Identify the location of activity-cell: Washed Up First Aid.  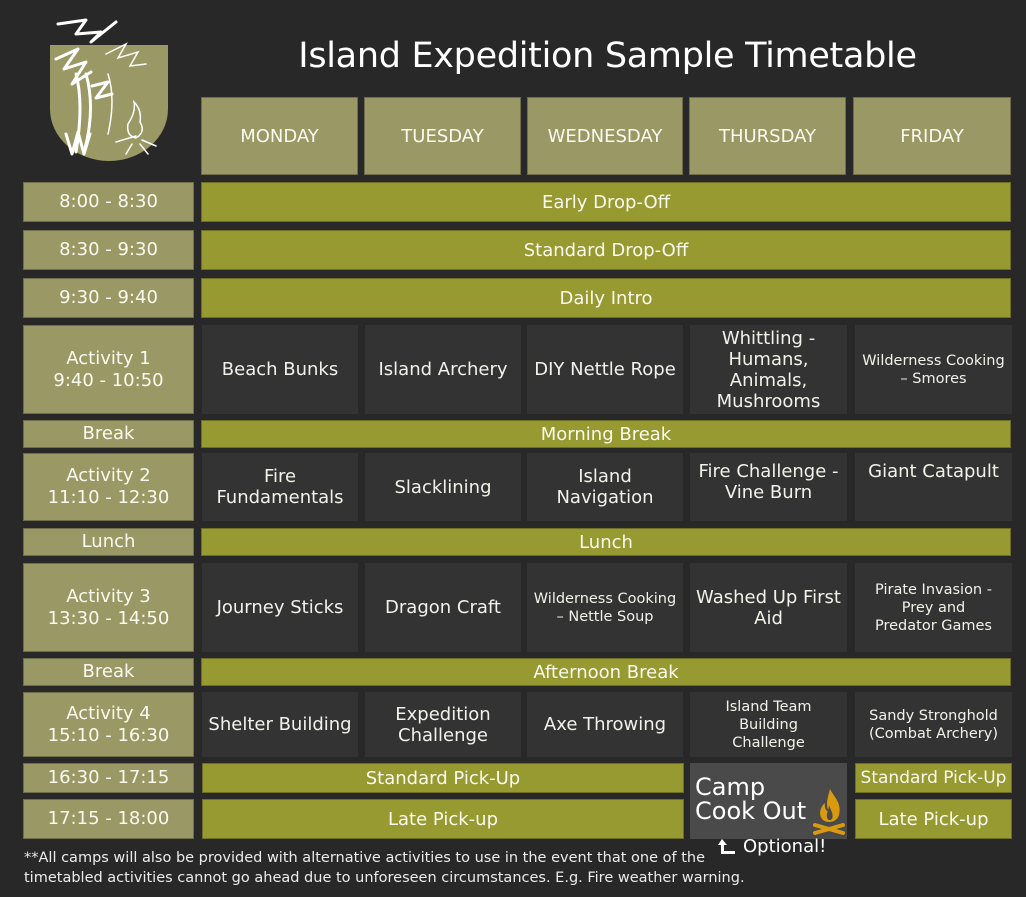
(768, 607).